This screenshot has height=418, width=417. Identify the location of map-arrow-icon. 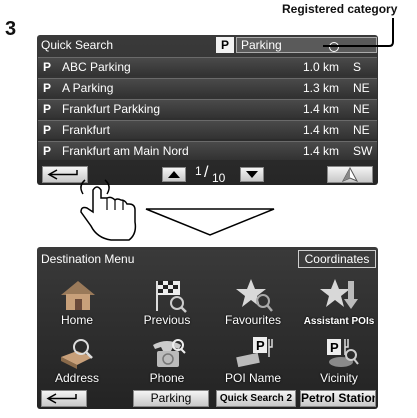
(350, 174).